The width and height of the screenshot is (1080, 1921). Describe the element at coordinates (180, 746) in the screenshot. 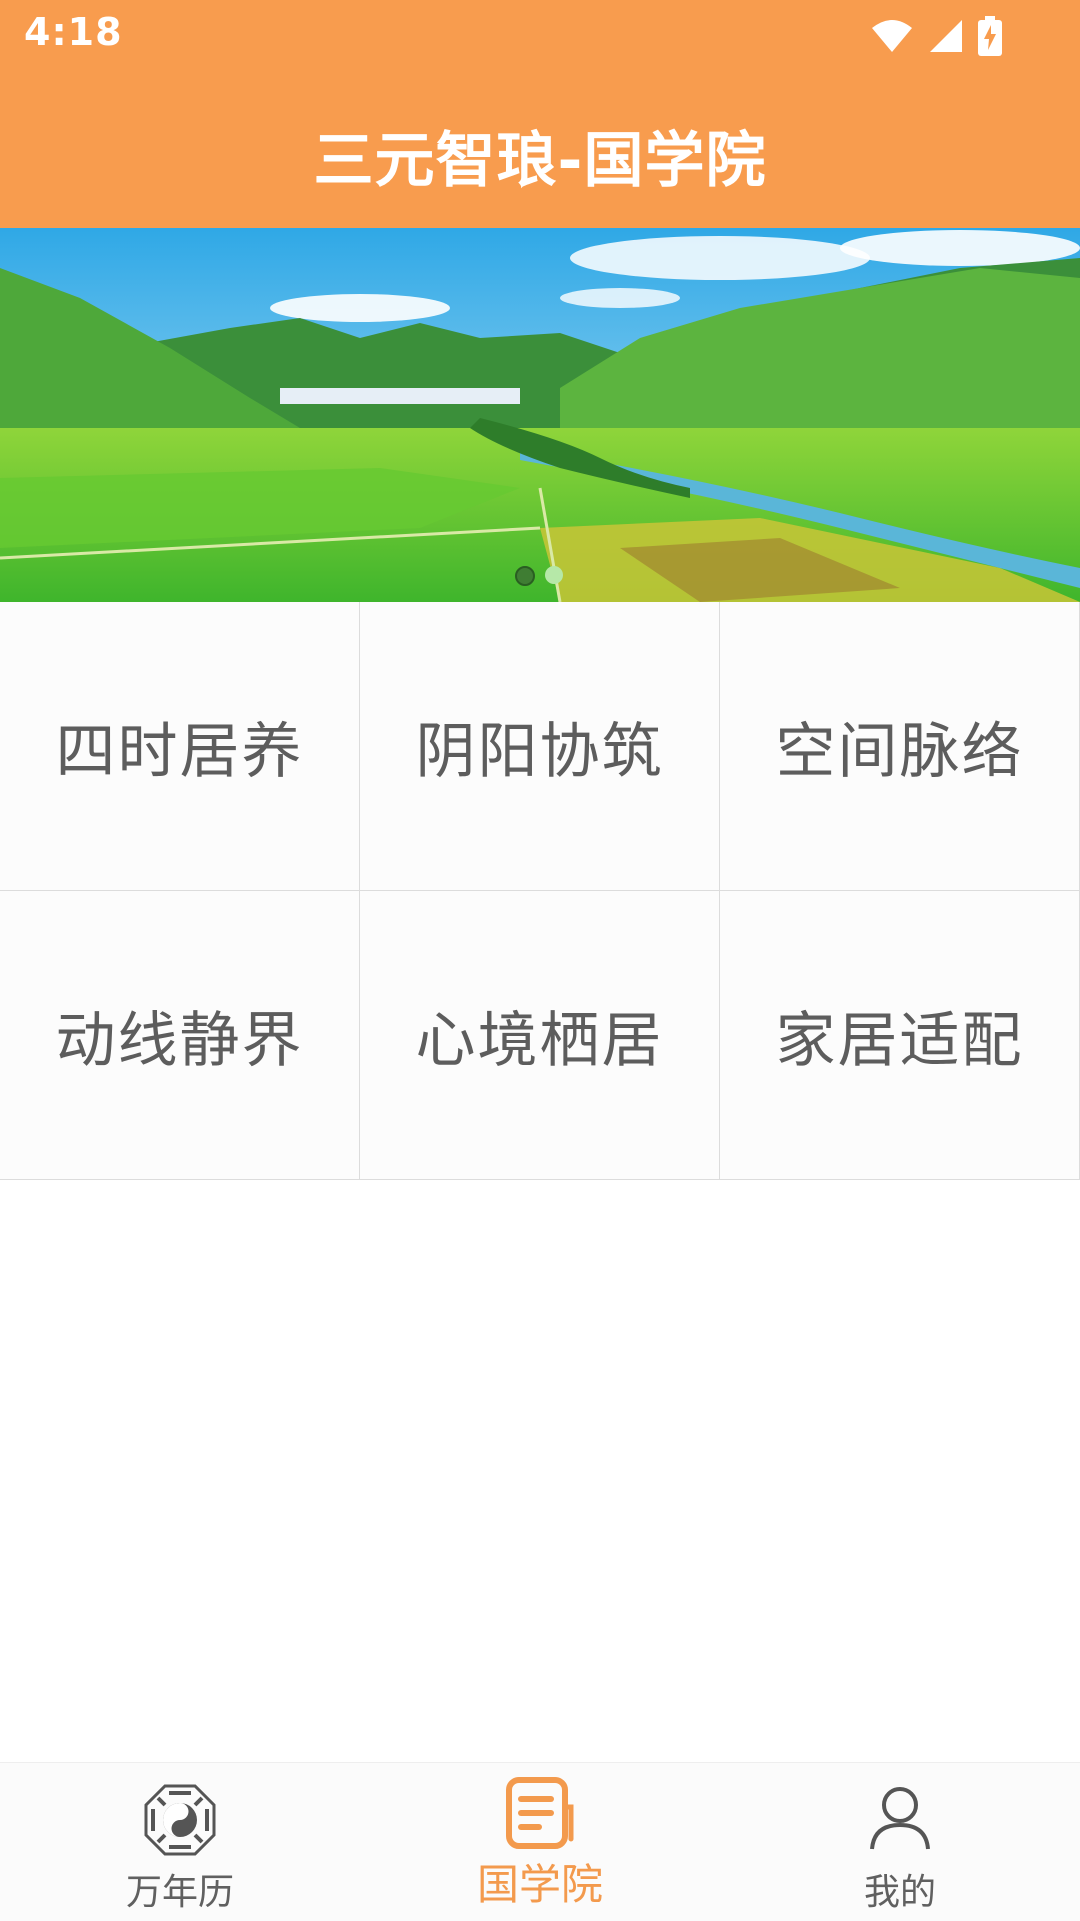

I see `grid-item-sishijuyang: 四时居养` at that location.